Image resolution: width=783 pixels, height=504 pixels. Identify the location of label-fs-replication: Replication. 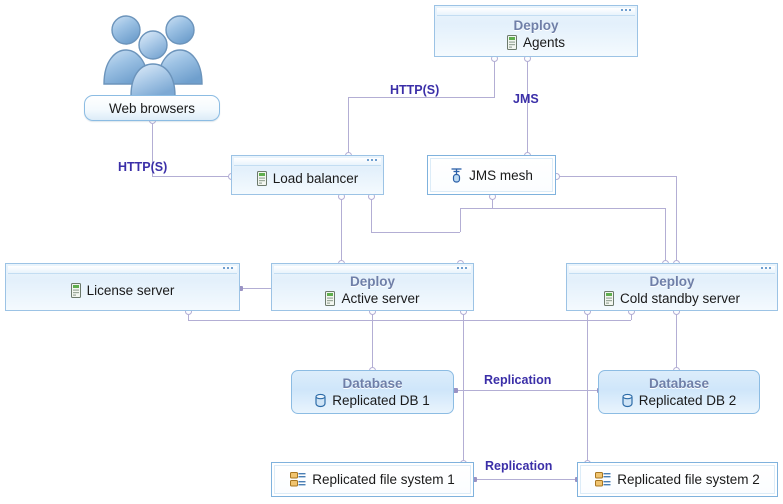
(519, 466).